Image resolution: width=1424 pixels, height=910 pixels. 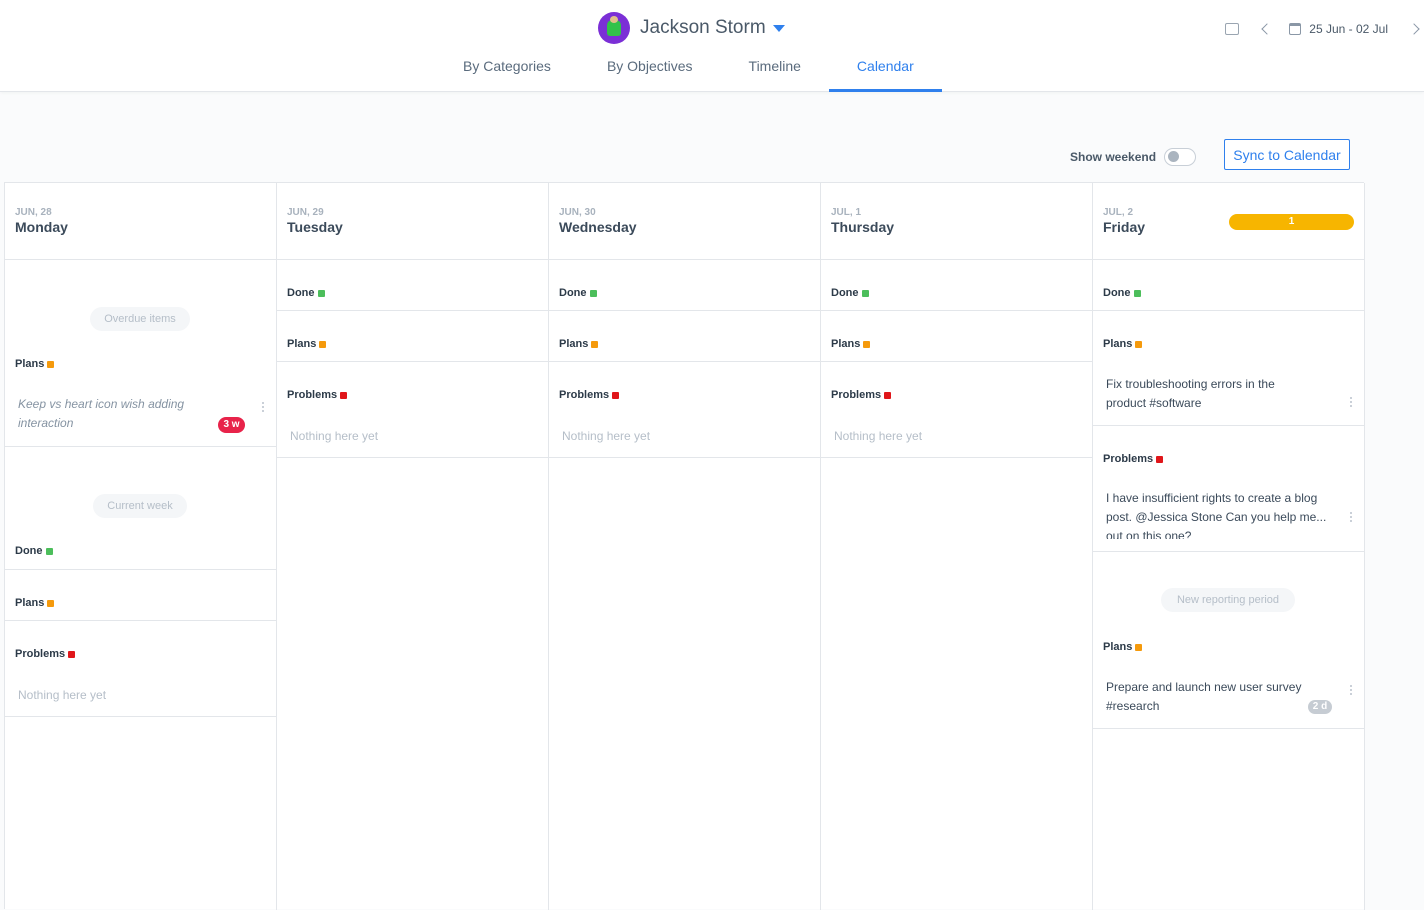 What do you see at coordinates (577, 212) in the screenshot?
I see `day-date: JUN, 30` at bounding box center [577, 212].